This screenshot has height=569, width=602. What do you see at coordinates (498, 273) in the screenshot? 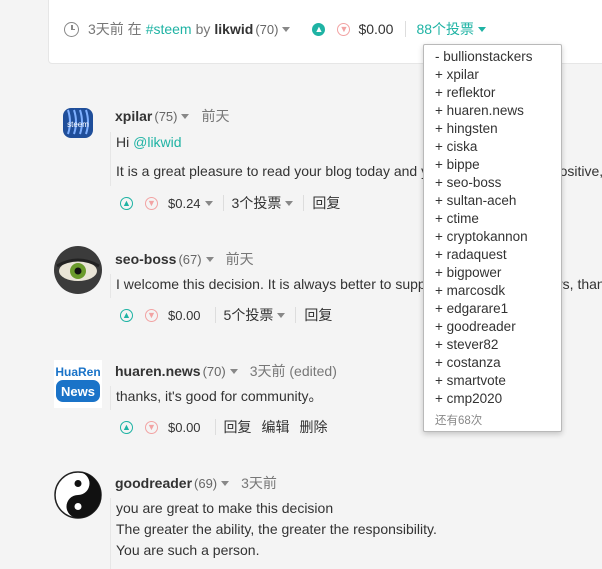
I see `voter-item: + bigpower` at bounding box center [498, 273].